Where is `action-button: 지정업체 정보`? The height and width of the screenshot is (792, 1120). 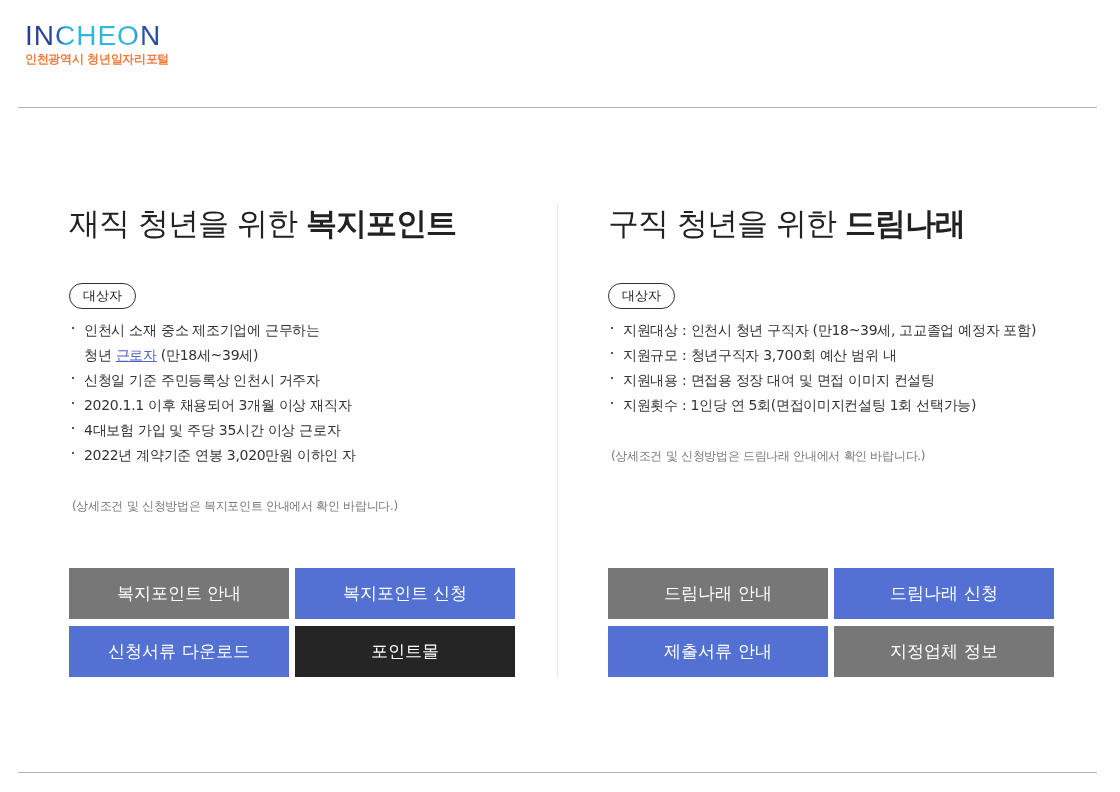
action-button: 지정업체 정보 is located at coordinates (944, 651).